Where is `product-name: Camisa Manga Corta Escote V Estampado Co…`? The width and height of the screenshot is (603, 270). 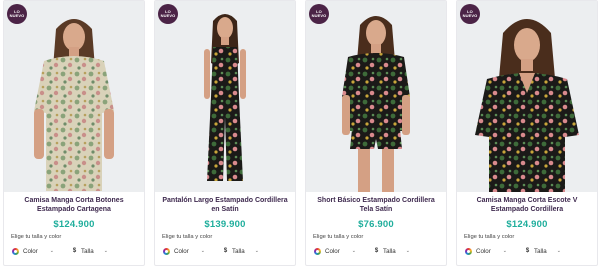
product-name: Camisa Manga Corta Escote V Estampado Co… is located at coordinates (527, 206).